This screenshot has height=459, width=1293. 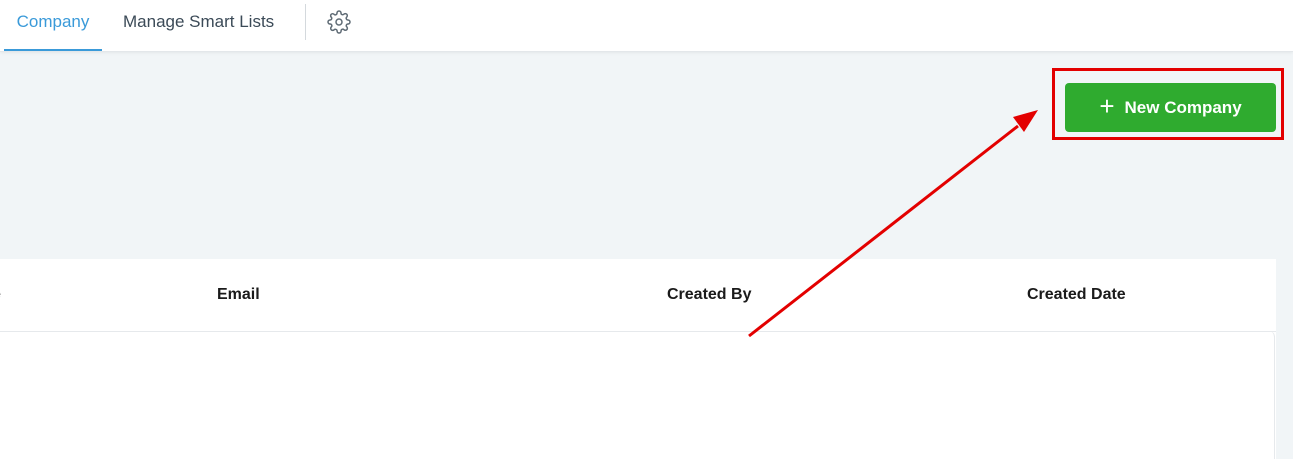 What do you see at coordinates (1183, 107) in the screenshot?
I see `new-company-label: New Company` at bounding box center [1183, 107].